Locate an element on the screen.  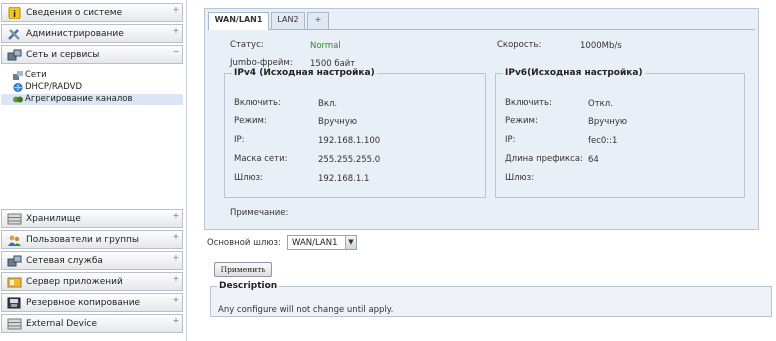
nav-section-users-groups: Пользователи и группы + is located at coordinates (92, 239).